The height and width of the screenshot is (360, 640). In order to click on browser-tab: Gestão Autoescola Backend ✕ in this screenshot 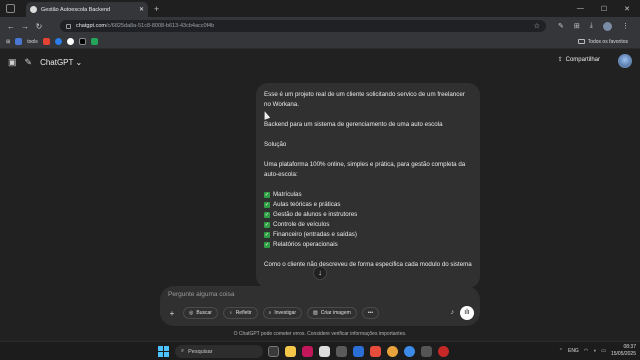, I will do `click(87, 9)`.